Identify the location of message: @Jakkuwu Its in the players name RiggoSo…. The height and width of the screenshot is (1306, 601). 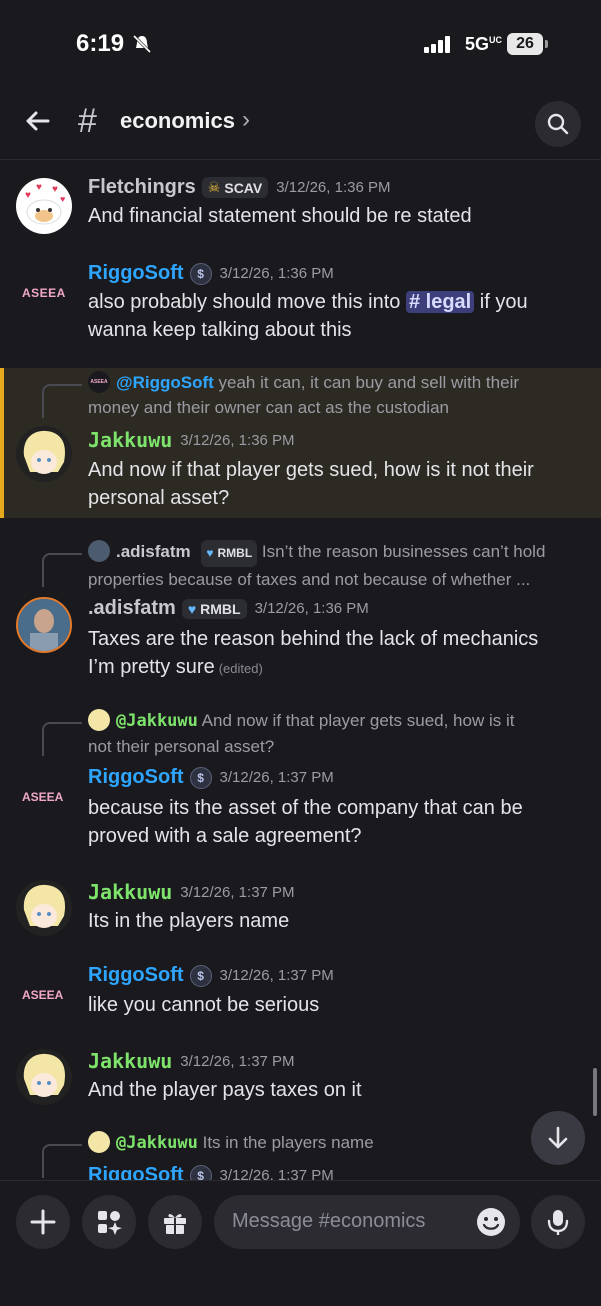
(300, 1154).